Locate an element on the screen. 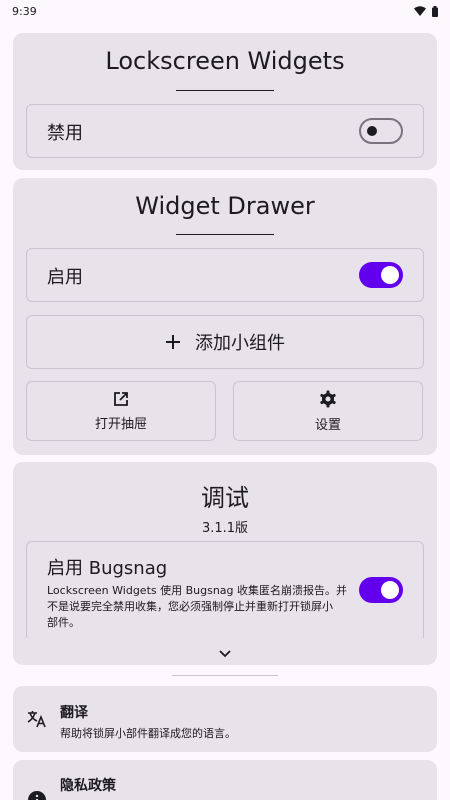 Image resolution: width=450 pixels, height=800 pixels. open-external-icon is located at coordinates (121, 398).